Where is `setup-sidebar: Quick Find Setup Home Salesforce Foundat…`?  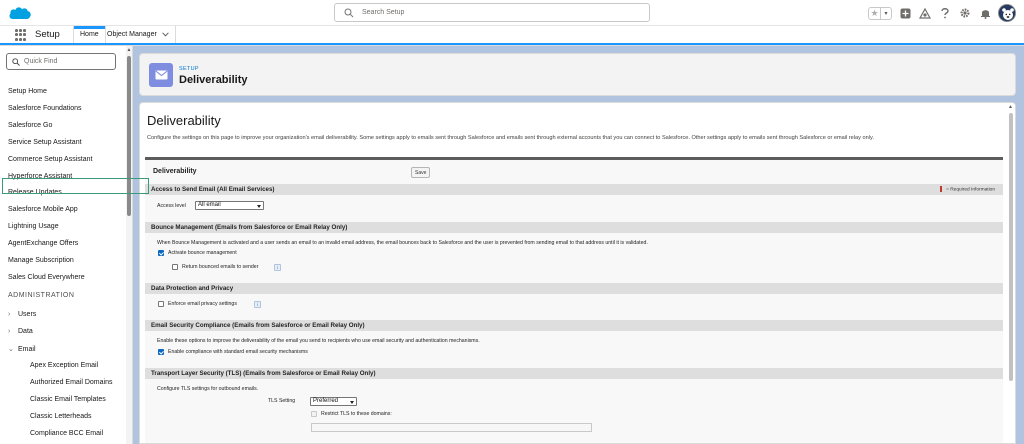 setup-sidebar: Quick Find Setup Home Salesforce Foundat… is located at coordinates (66, 245).